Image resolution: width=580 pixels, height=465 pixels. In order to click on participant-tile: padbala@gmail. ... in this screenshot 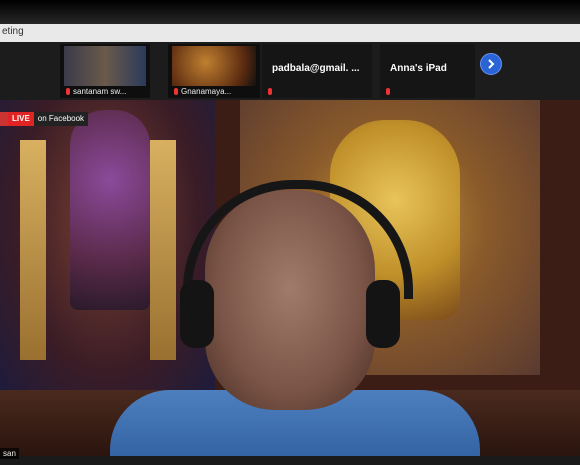, I will do `click(317, 71)`.